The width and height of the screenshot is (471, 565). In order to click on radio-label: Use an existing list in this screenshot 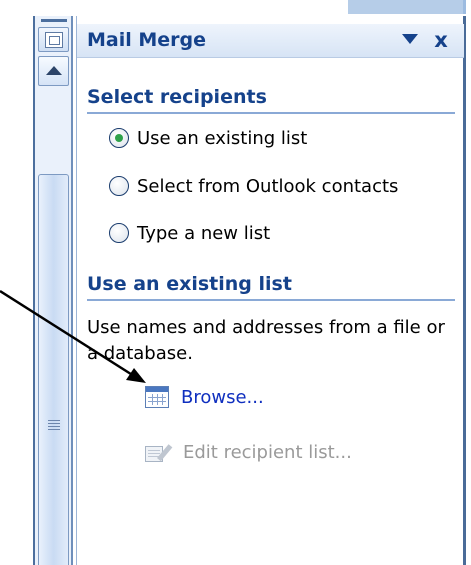, I will do `click(222, 138)`.